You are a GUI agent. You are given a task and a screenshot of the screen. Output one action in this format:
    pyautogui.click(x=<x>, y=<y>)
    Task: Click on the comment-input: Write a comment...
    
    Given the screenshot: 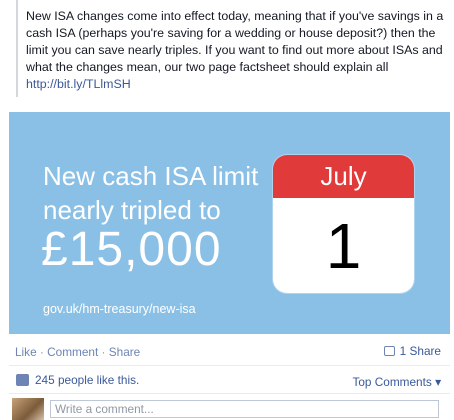 What is the action you would take?
    pyautogui.click(x=244, y=409)
    